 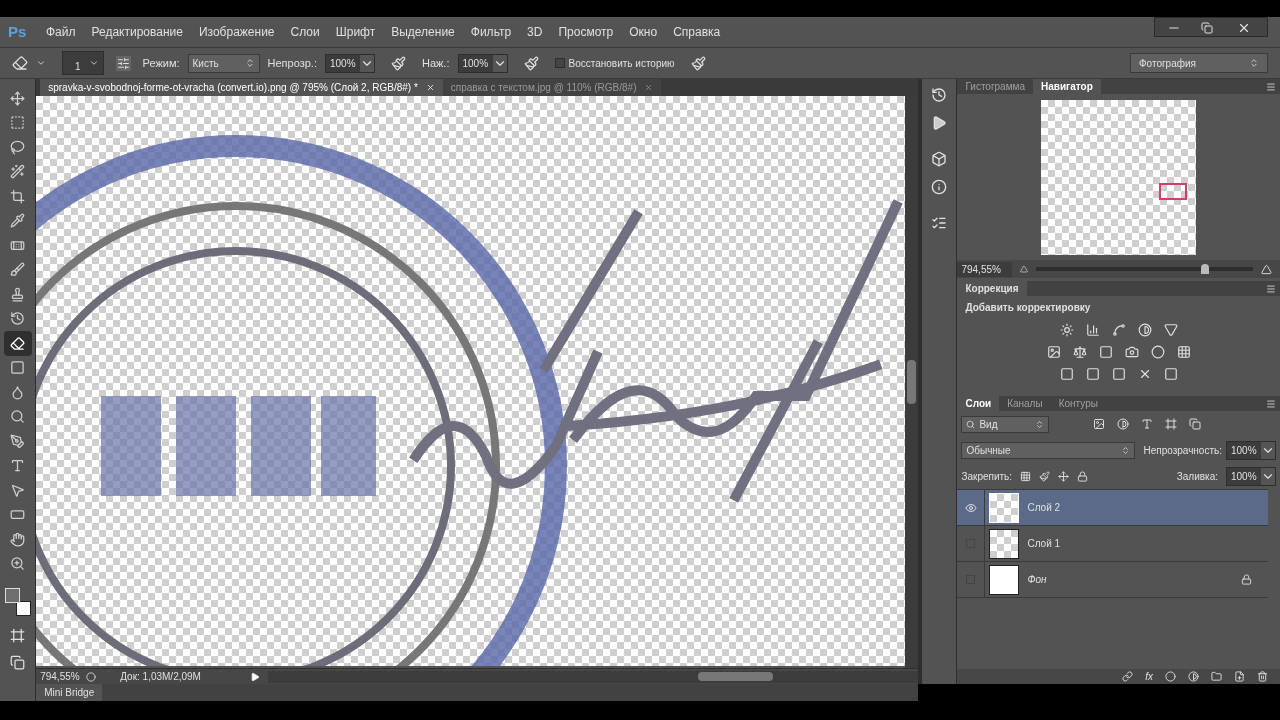 What do you see at coordinates (1131, 352) in the screenshot?
I see `photo-filter-icon` at bounding box center [1131, 352].